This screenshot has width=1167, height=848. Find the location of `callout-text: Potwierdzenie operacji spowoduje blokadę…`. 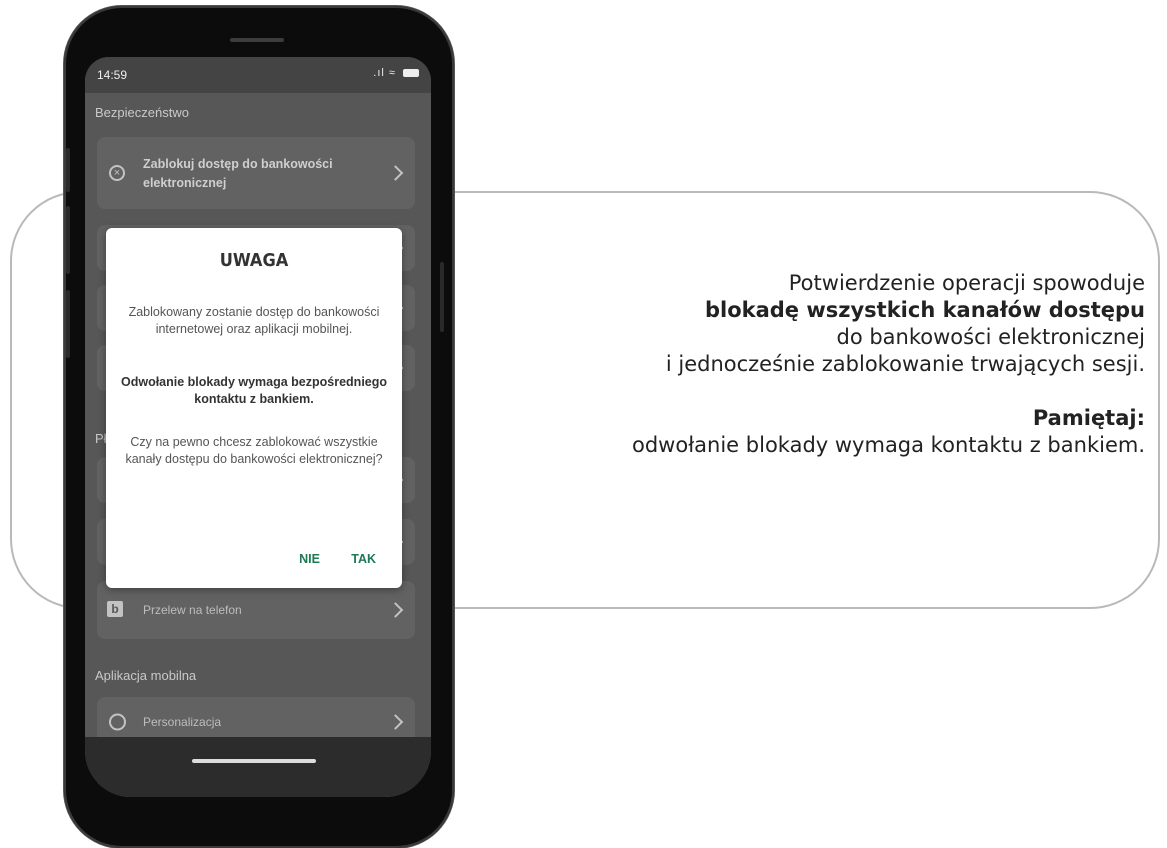

callout-text: Potwierdzenie operacji spowoduje blokadę… is located at coordinates (835, 364).